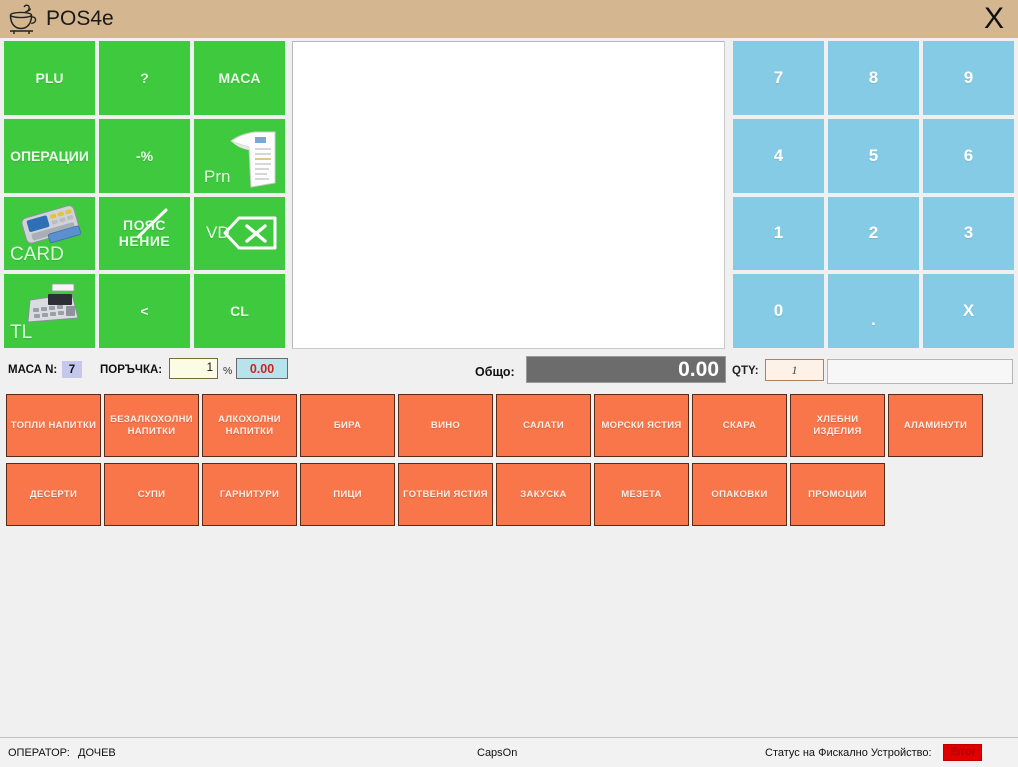 The image size is (1018, 767). What do you see at coordinates (251, 233) in the screenshot?
I see `void-x-icon` at bounding box center [251, 233].